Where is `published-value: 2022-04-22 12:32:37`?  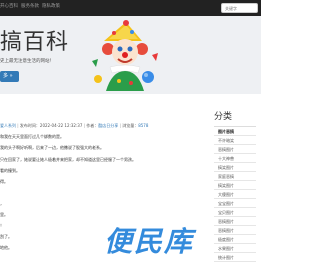
published-value: 2022-04-22 12:32:37 is located at coordinates (61, 125).